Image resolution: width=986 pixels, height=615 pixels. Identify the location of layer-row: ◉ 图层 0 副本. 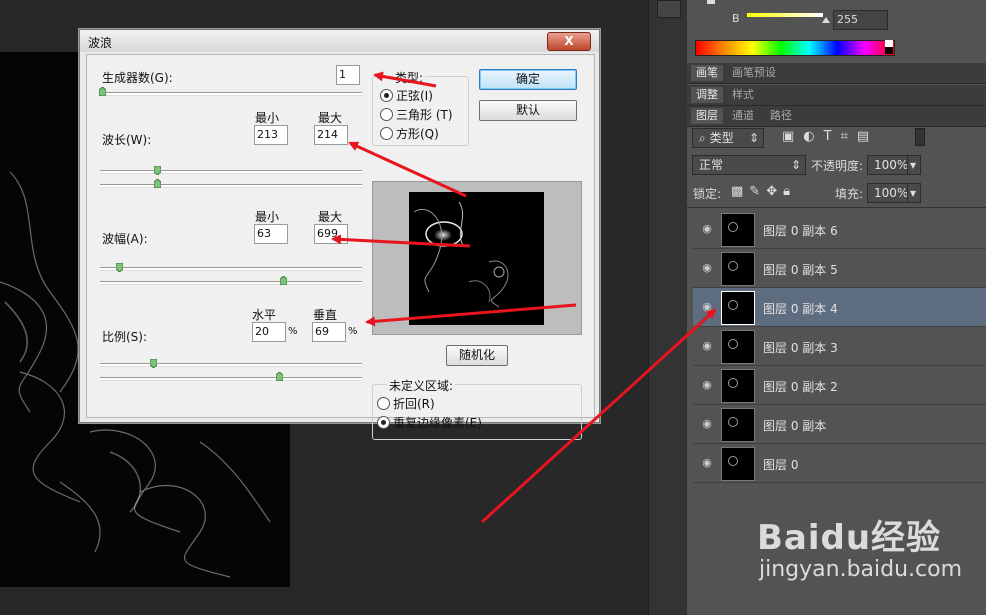
(839, 424).